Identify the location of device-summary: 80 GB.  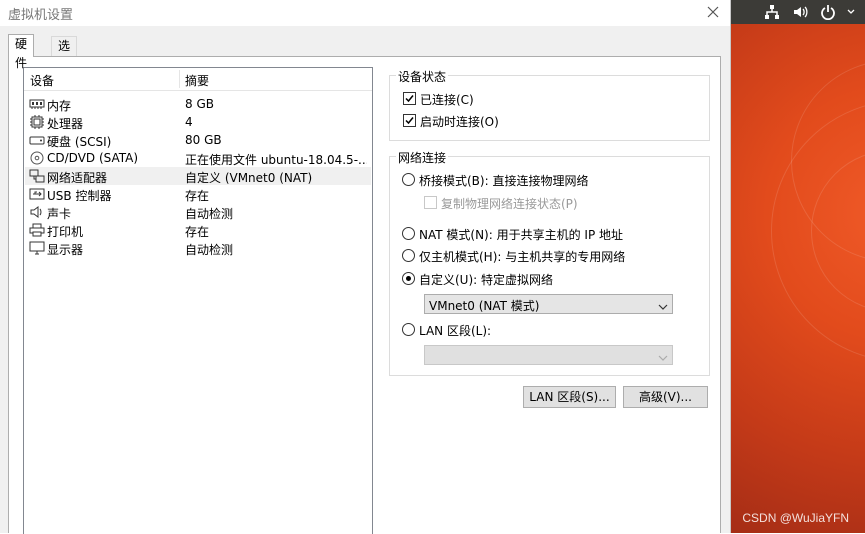
(203, 140).